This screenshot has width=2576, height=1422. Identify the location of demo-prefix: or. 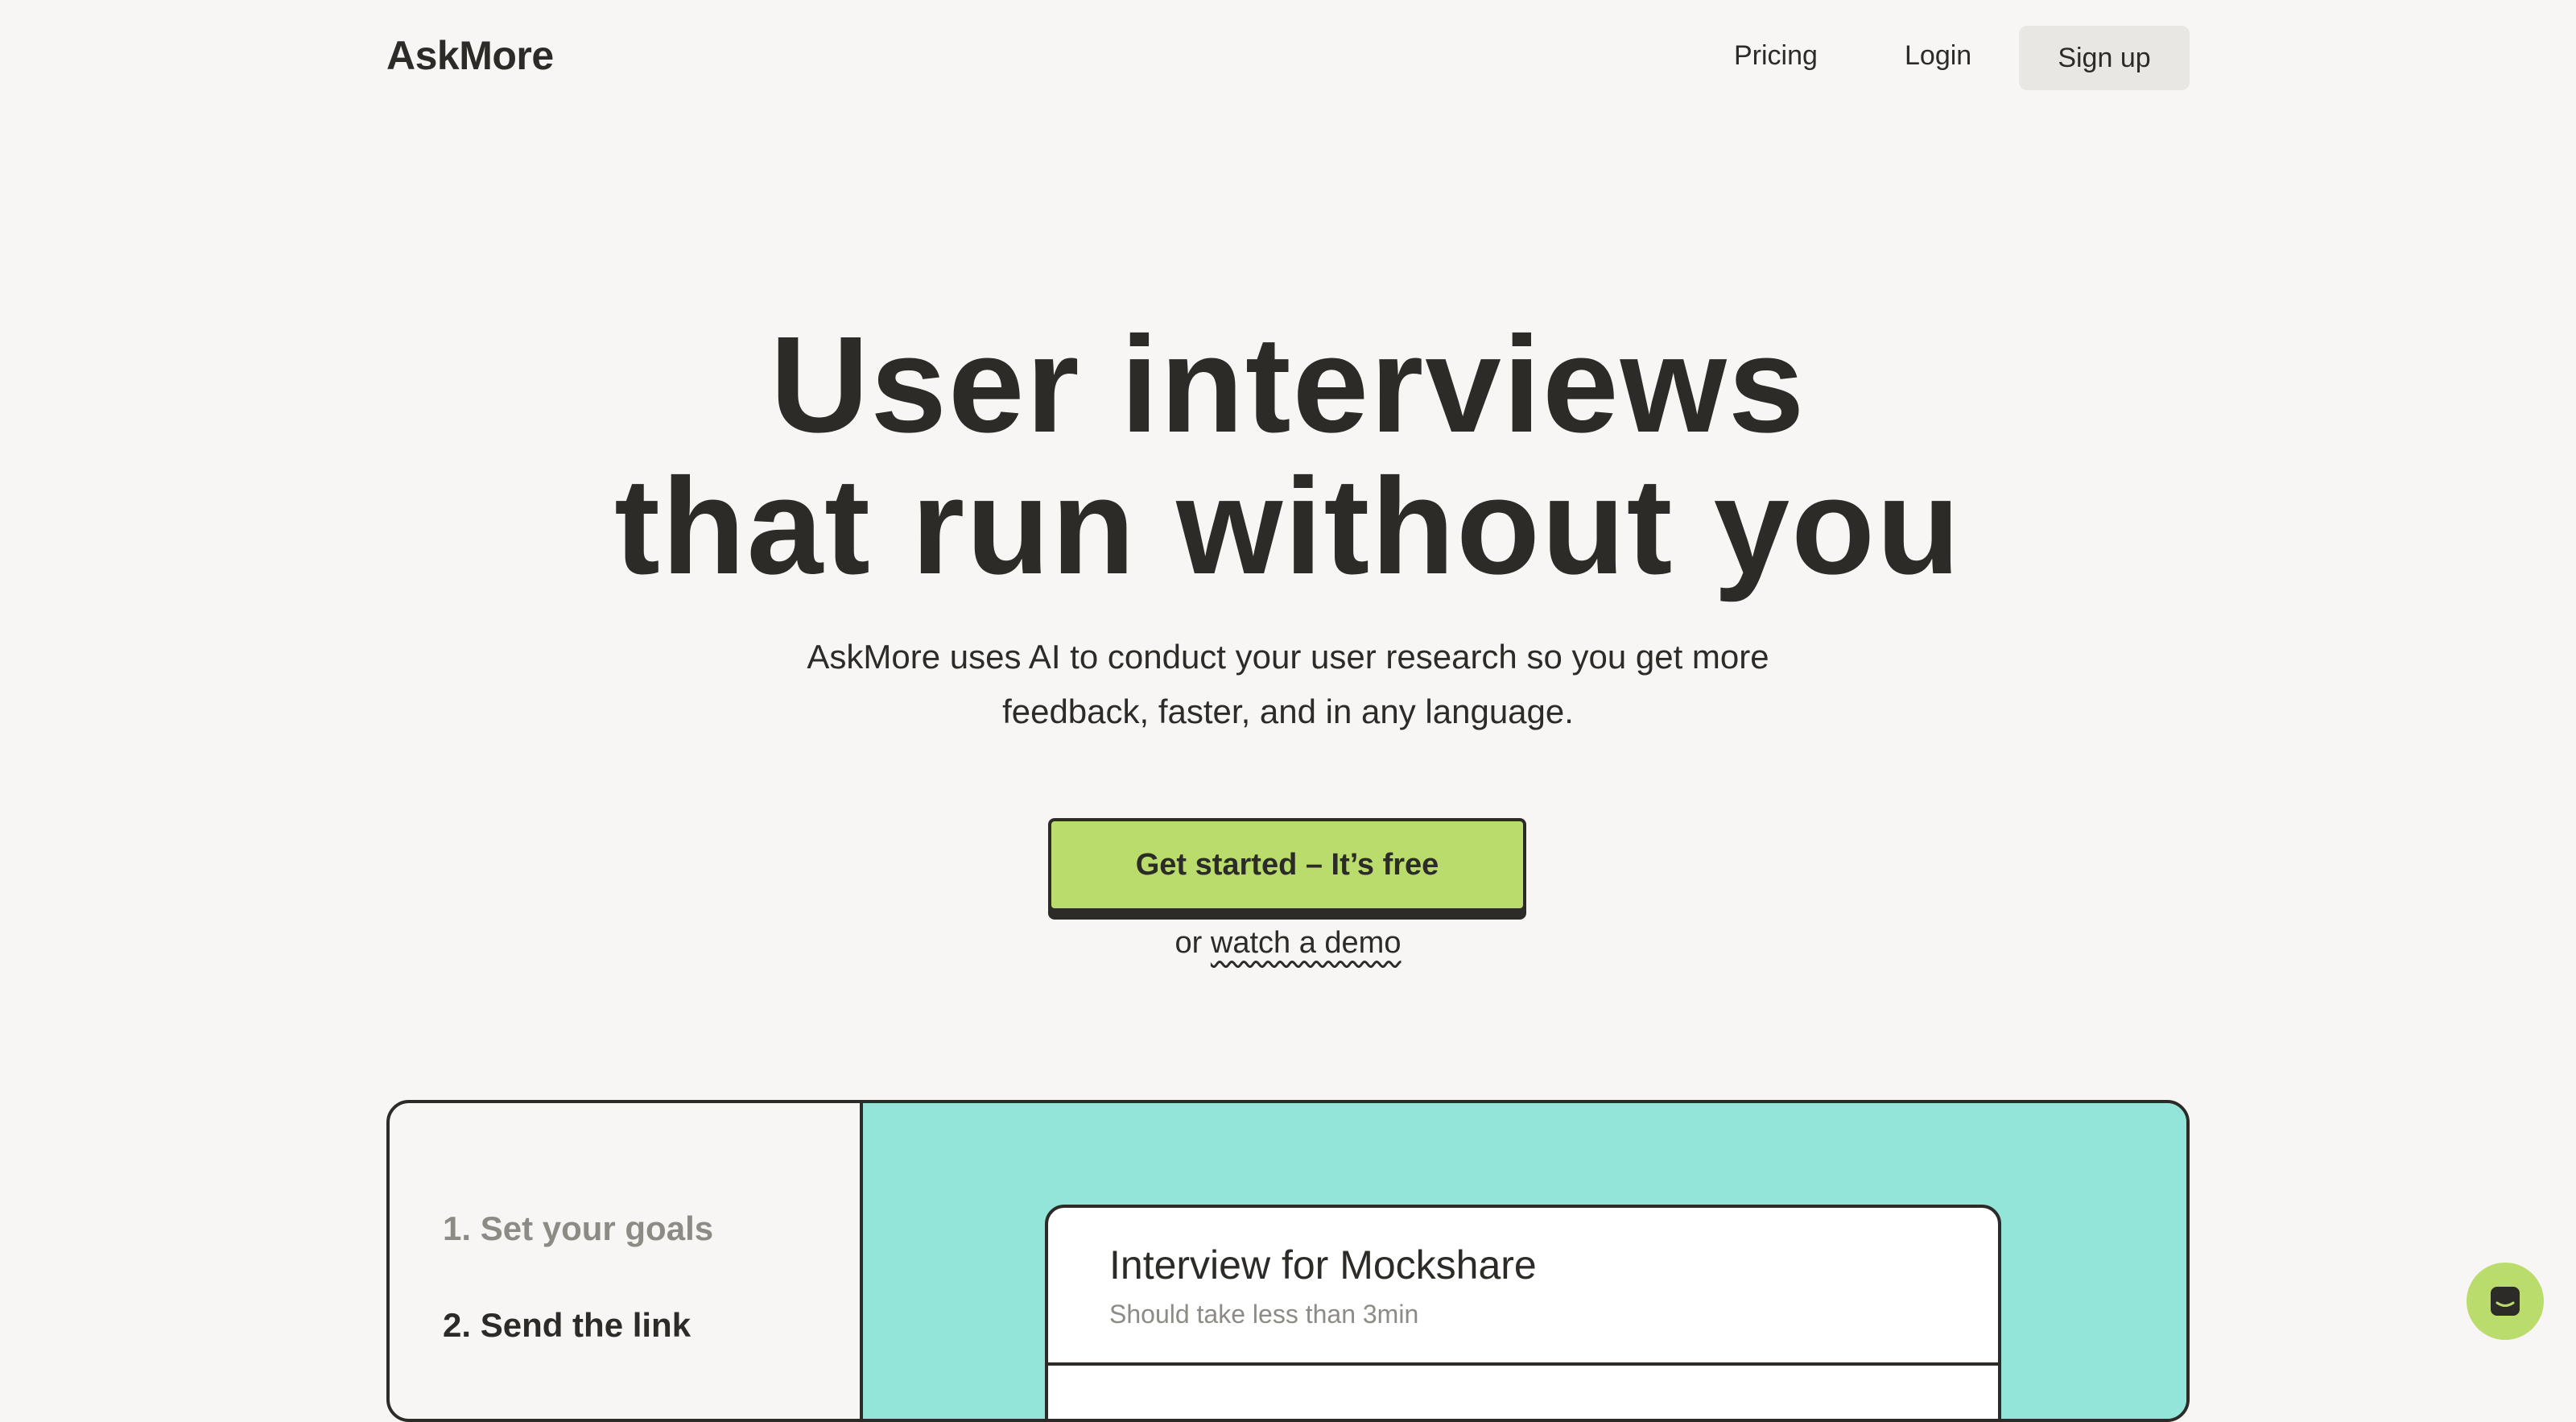
(1188, 943).